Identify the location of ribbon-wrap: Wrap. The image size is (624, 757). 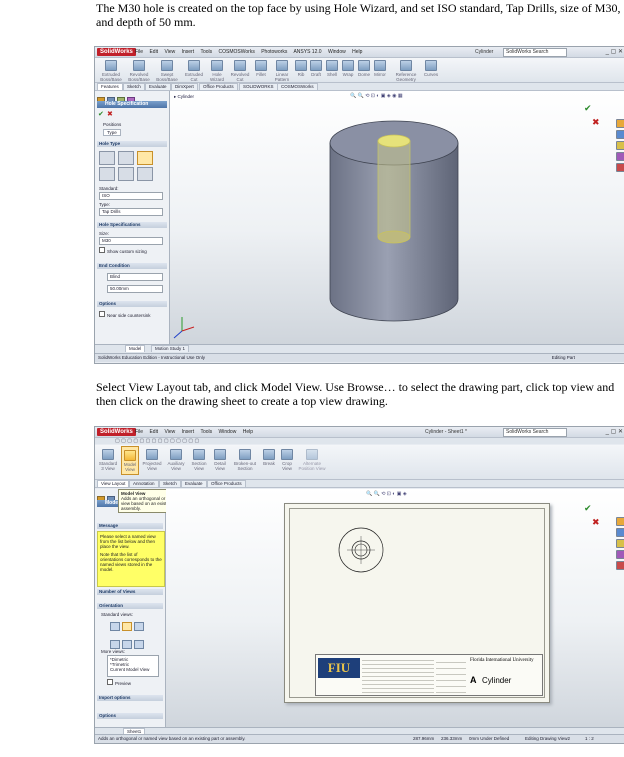
(348, 68).